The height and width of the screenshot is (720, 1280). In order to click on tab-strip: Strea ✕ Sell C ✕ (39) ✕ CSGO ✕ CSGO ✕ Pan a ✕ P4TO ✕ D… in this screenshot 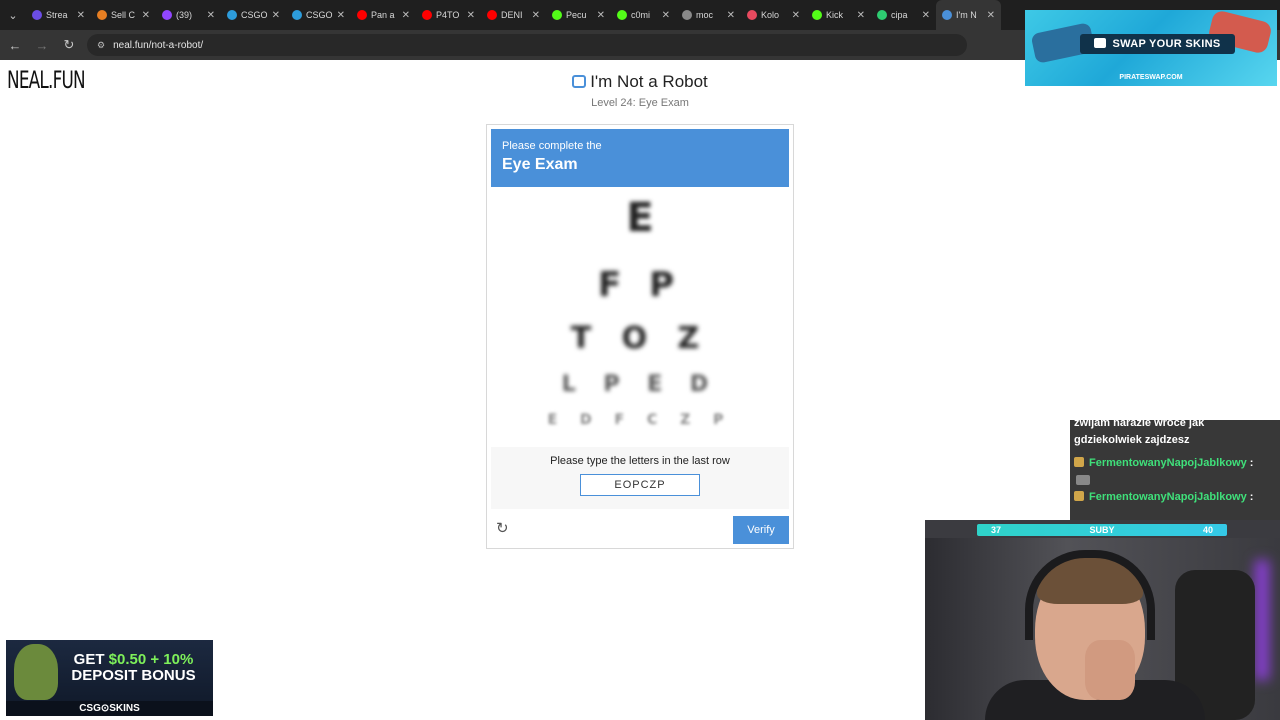, I will do `click(513, 15)`.